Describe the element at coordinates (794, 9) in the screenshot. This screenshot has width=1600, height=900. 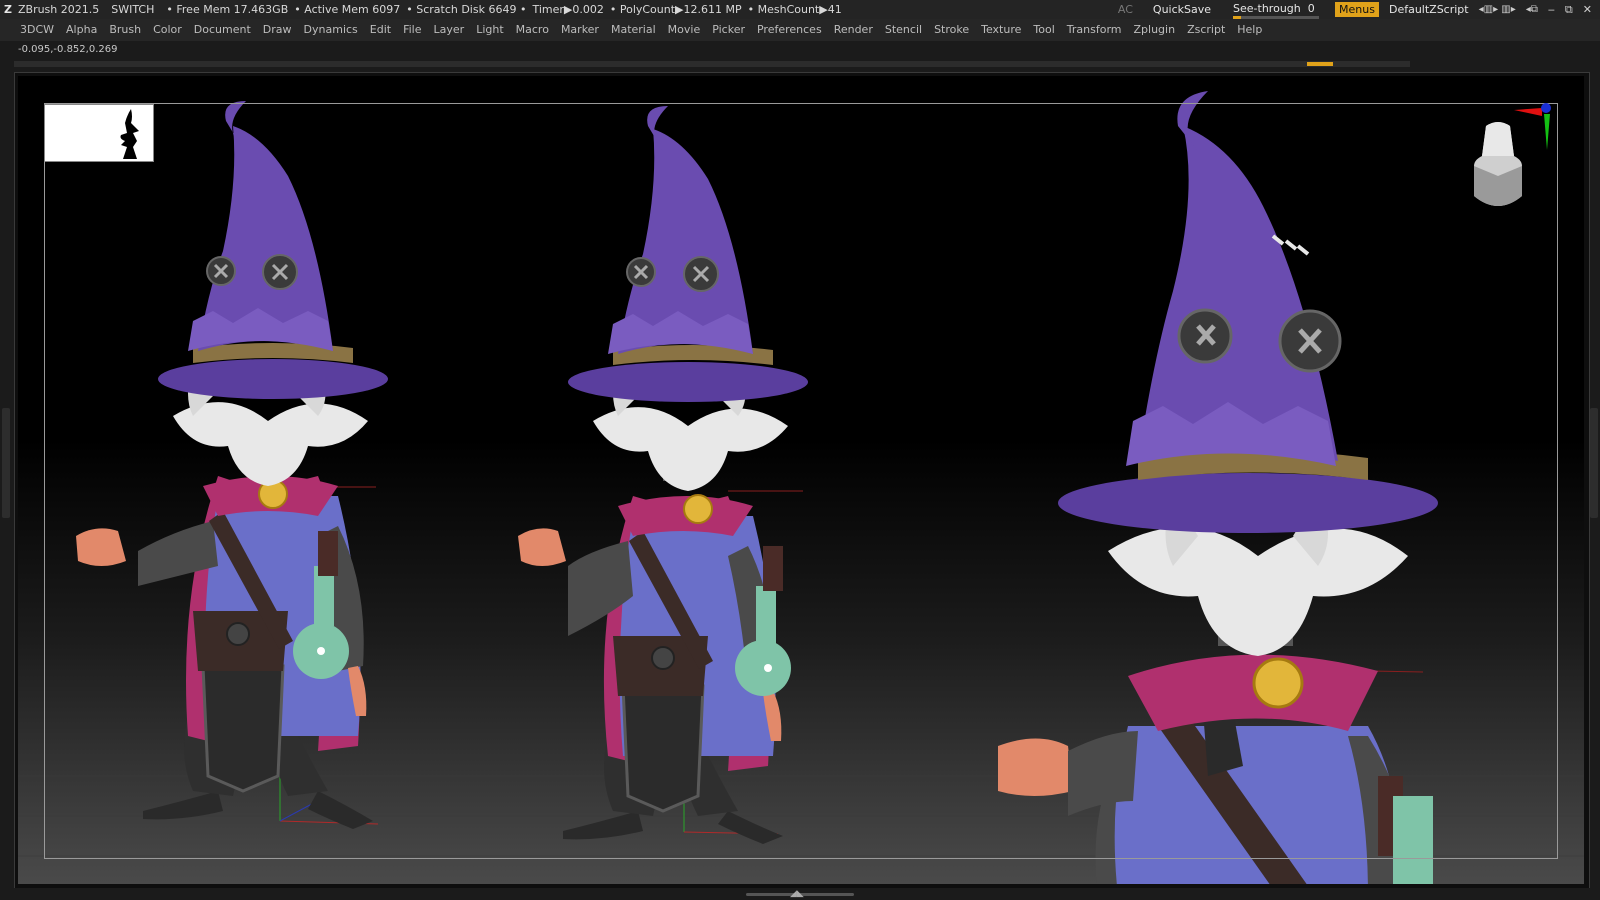
I see `meshcount-readout: • MeshCount▶41` at that location.